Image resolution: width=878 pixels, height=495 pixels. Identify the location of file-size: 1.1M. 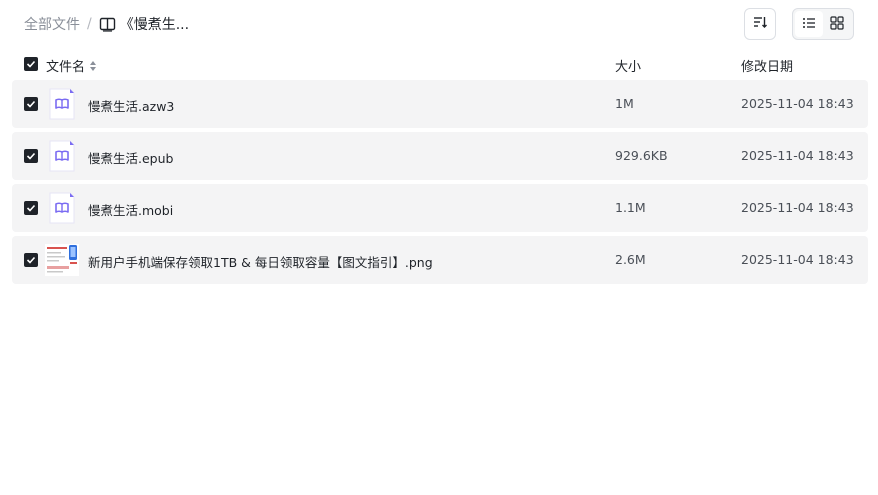
(630, 207).